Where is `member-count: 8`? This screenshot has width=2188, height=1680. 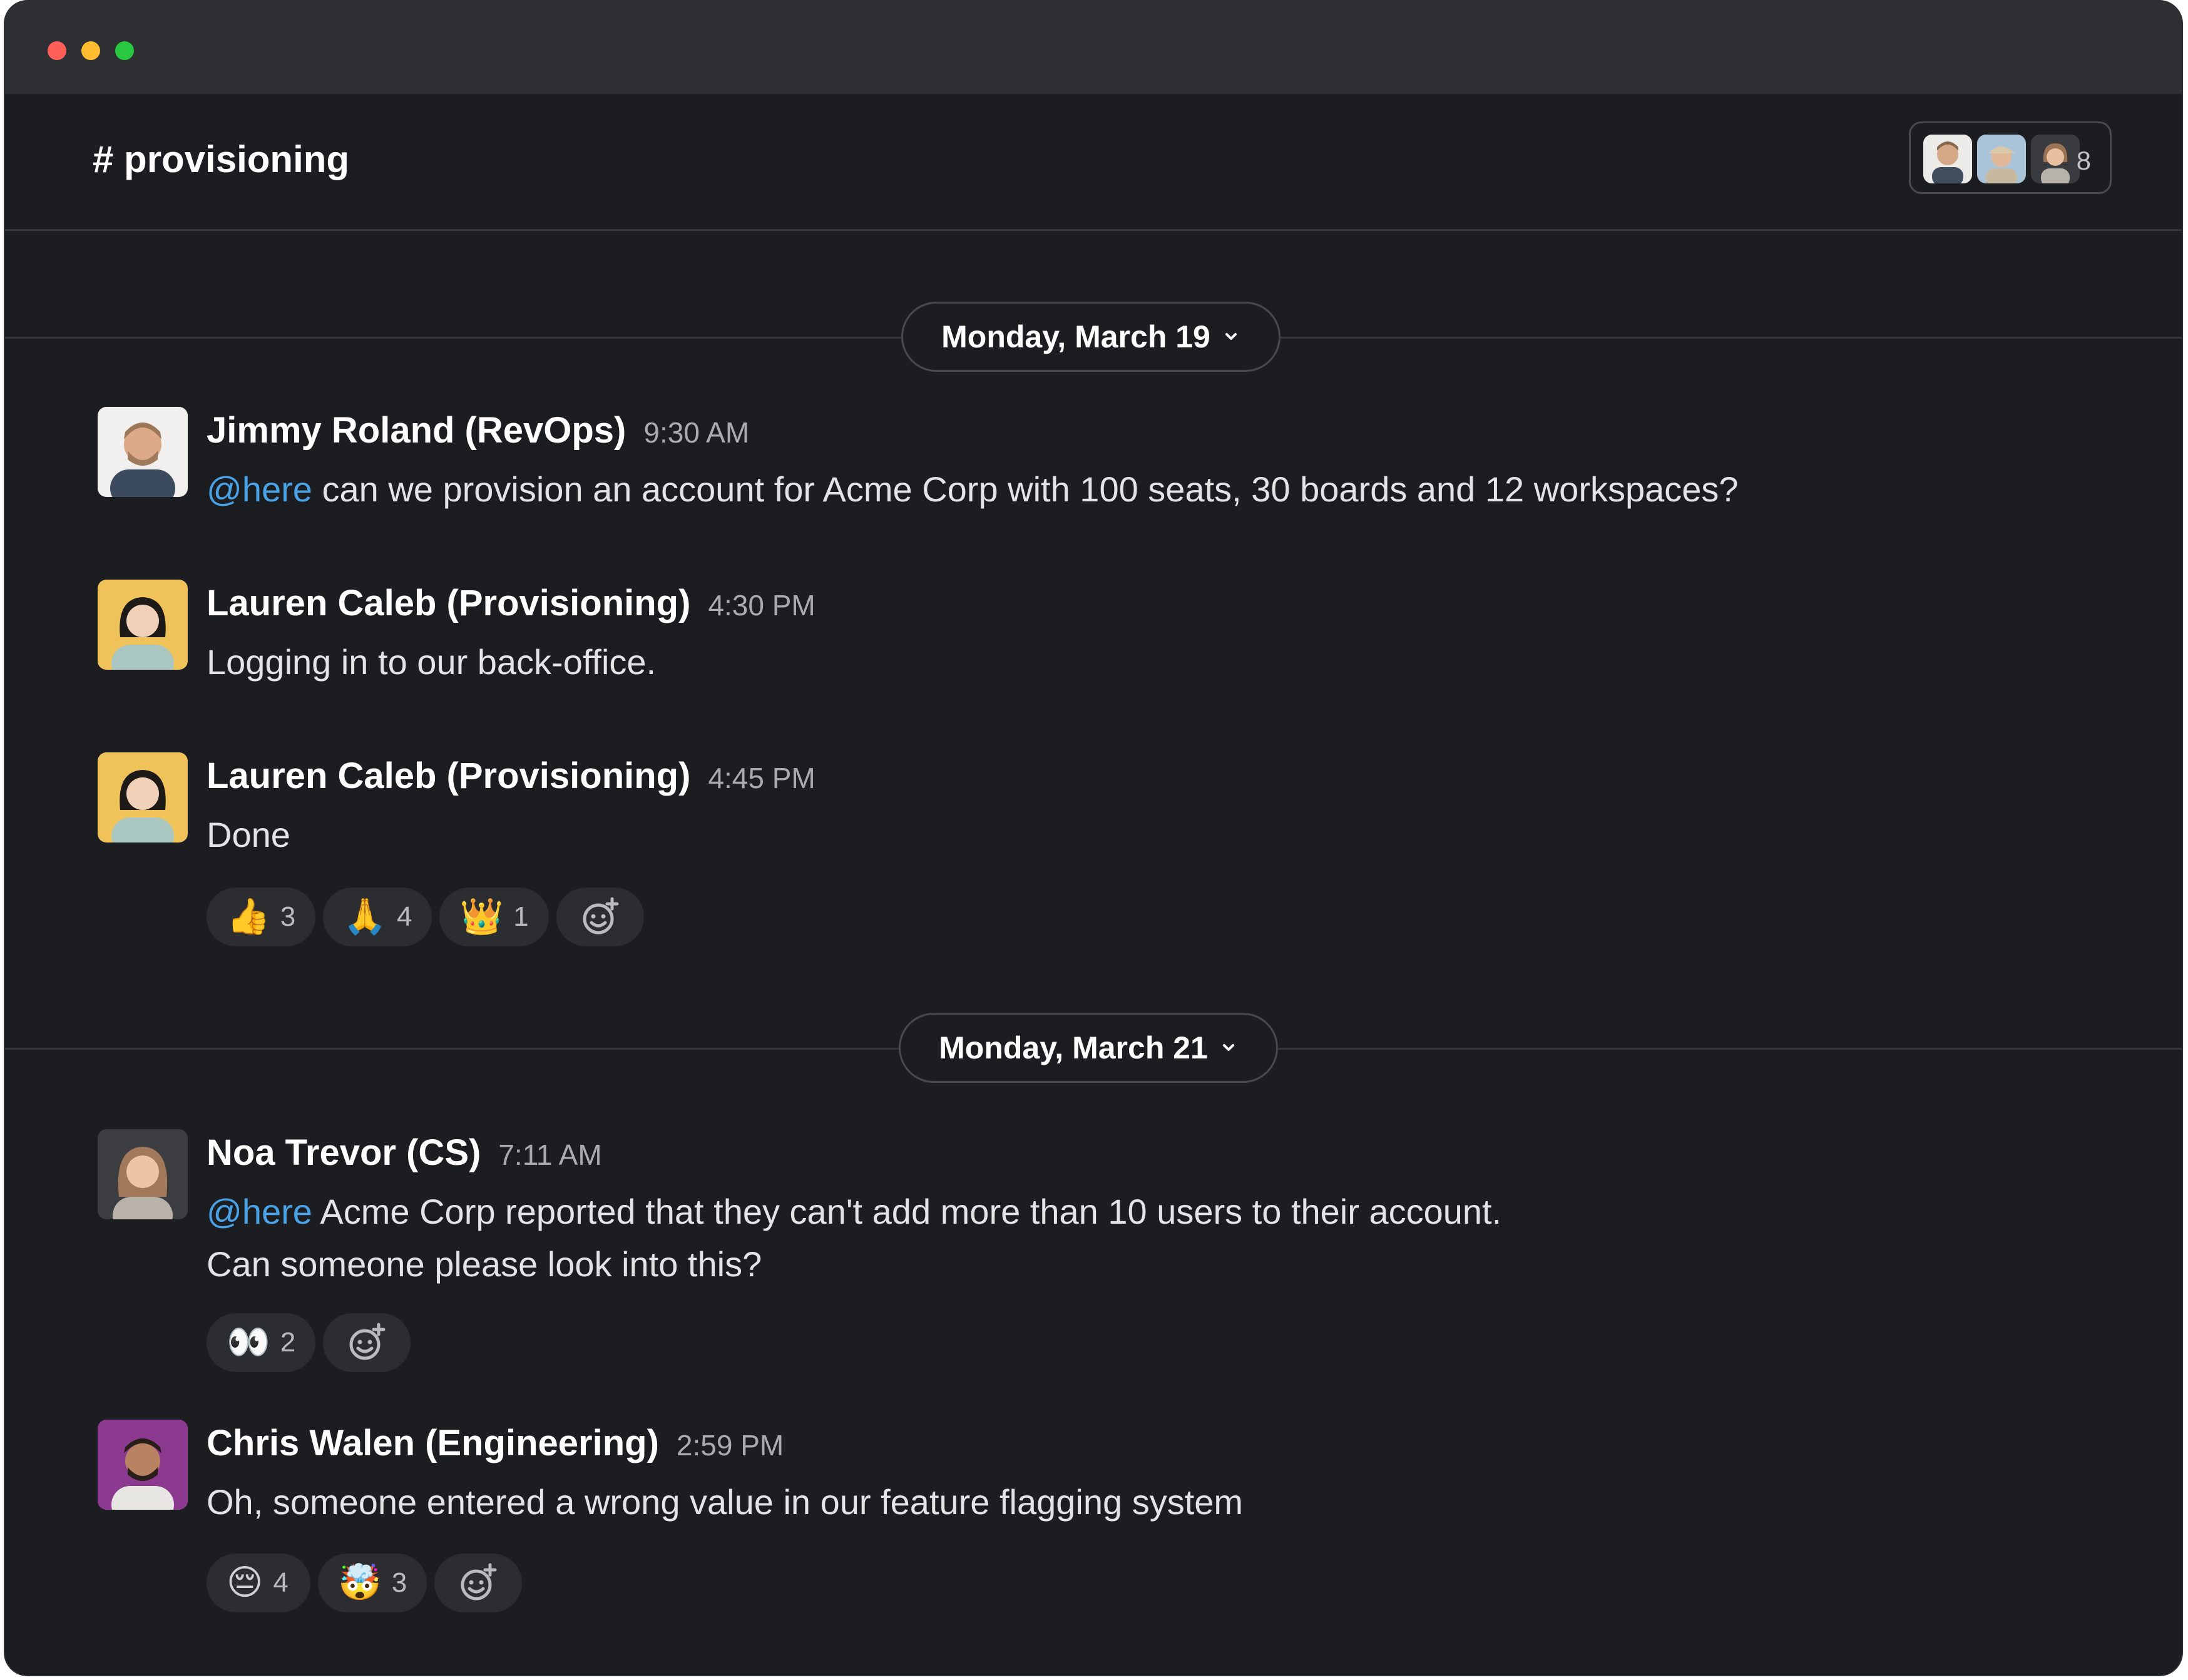
member-count: 8 is located at coordinates (2083, 160).